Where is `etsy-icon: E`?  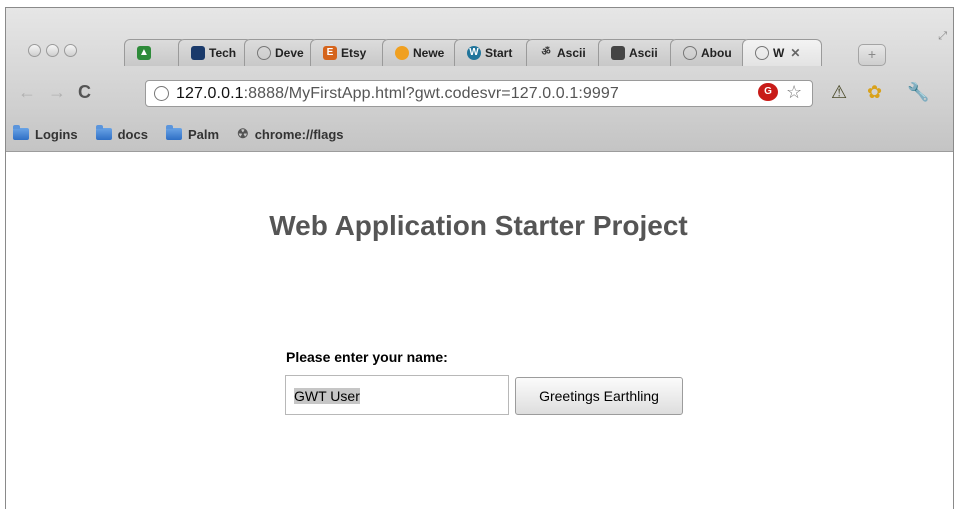 etsy-icon: E is located at coordinates (330, 53).